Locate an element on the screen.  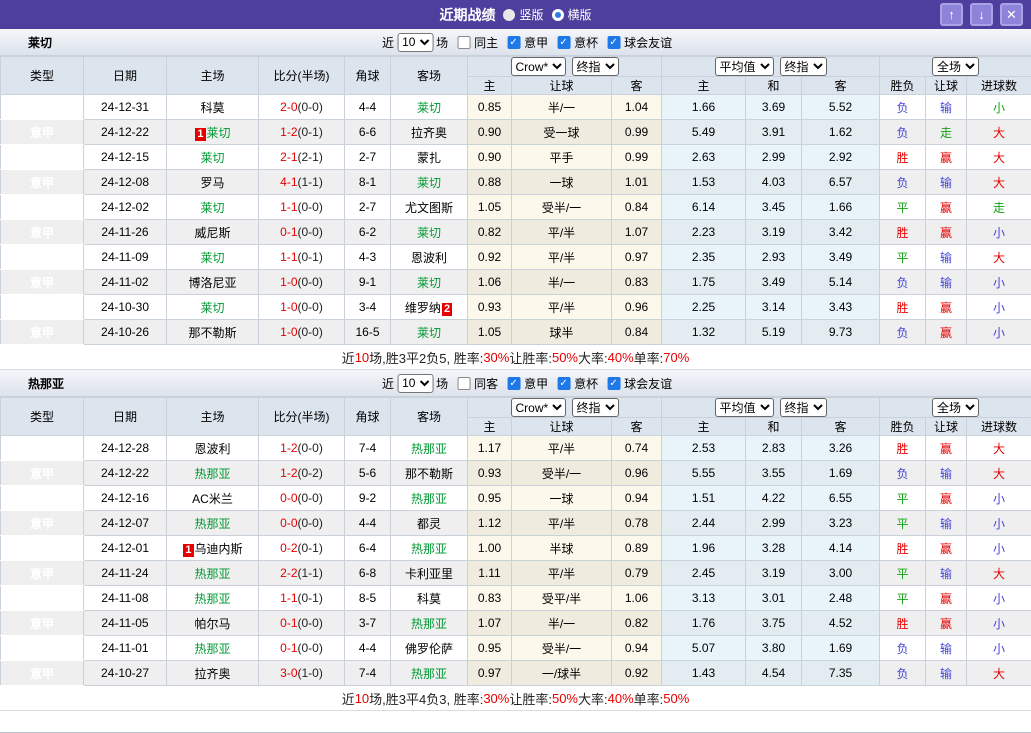
score-cell: 1-2(0-0) is located at coordinates (301, 448).